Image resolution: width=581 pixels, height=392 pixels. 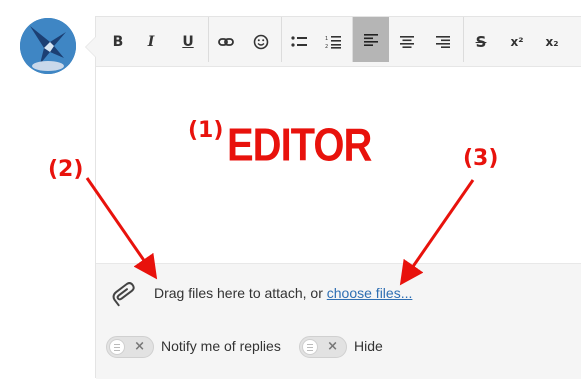 I want to click on annotation-one: (1), so click(x=206, y=130).